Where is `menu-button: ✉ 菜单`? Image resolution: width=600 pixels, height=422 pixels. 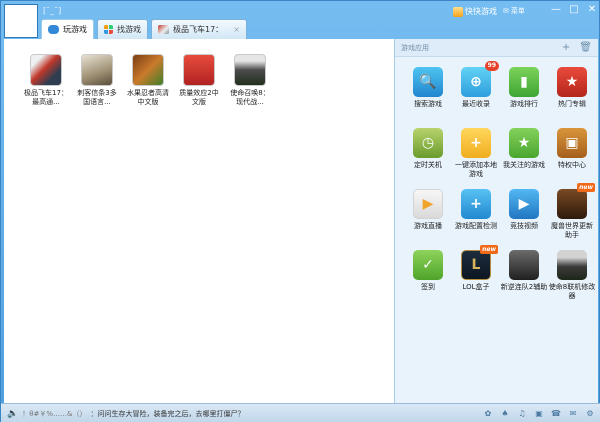
menu-button: ✉ 菜单 is located at coordinates (514, 11).